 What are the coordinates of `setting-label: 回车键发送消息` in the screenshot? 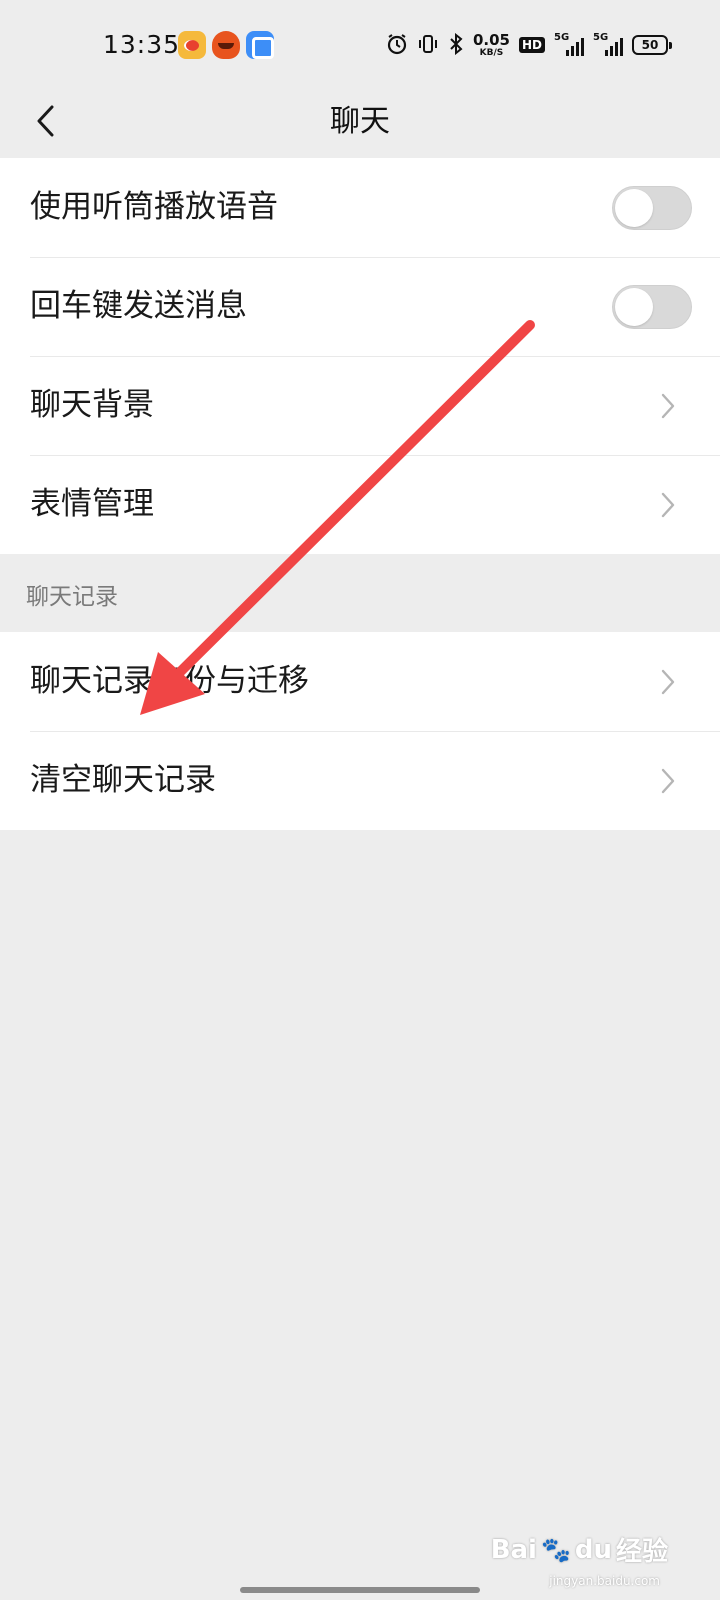 It's located at (138, 306).